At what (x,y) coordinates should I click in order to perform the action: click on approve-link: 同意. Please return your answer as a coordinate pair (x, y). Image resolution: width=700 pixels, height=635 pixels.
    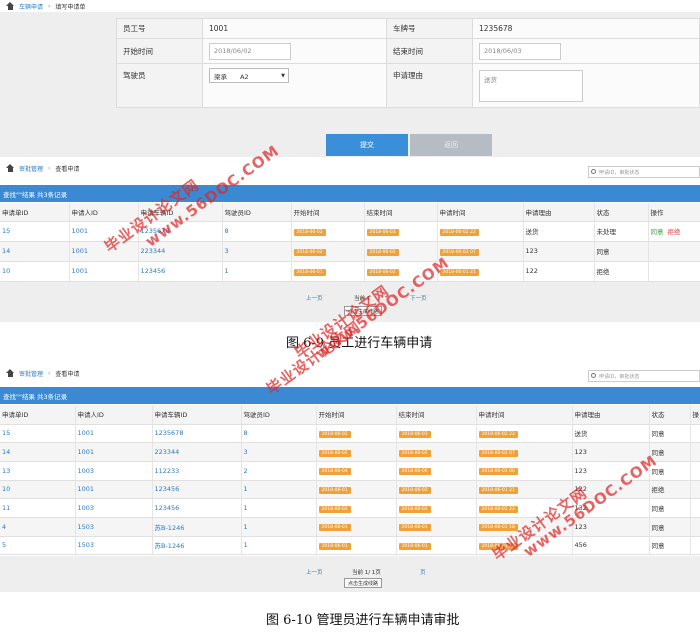
    Looking at the image, I should click on (657, 232).